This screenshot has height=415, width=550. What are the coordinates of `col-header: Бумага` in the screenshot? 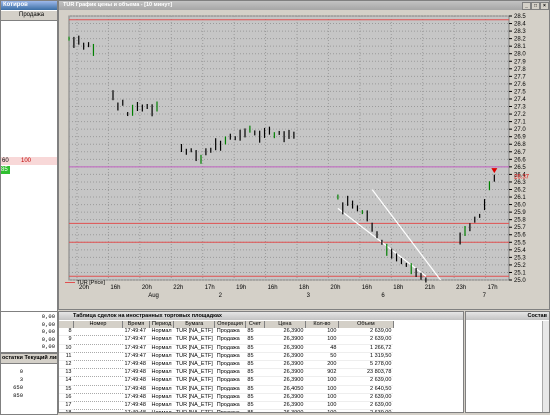 It's located at (194, 325).